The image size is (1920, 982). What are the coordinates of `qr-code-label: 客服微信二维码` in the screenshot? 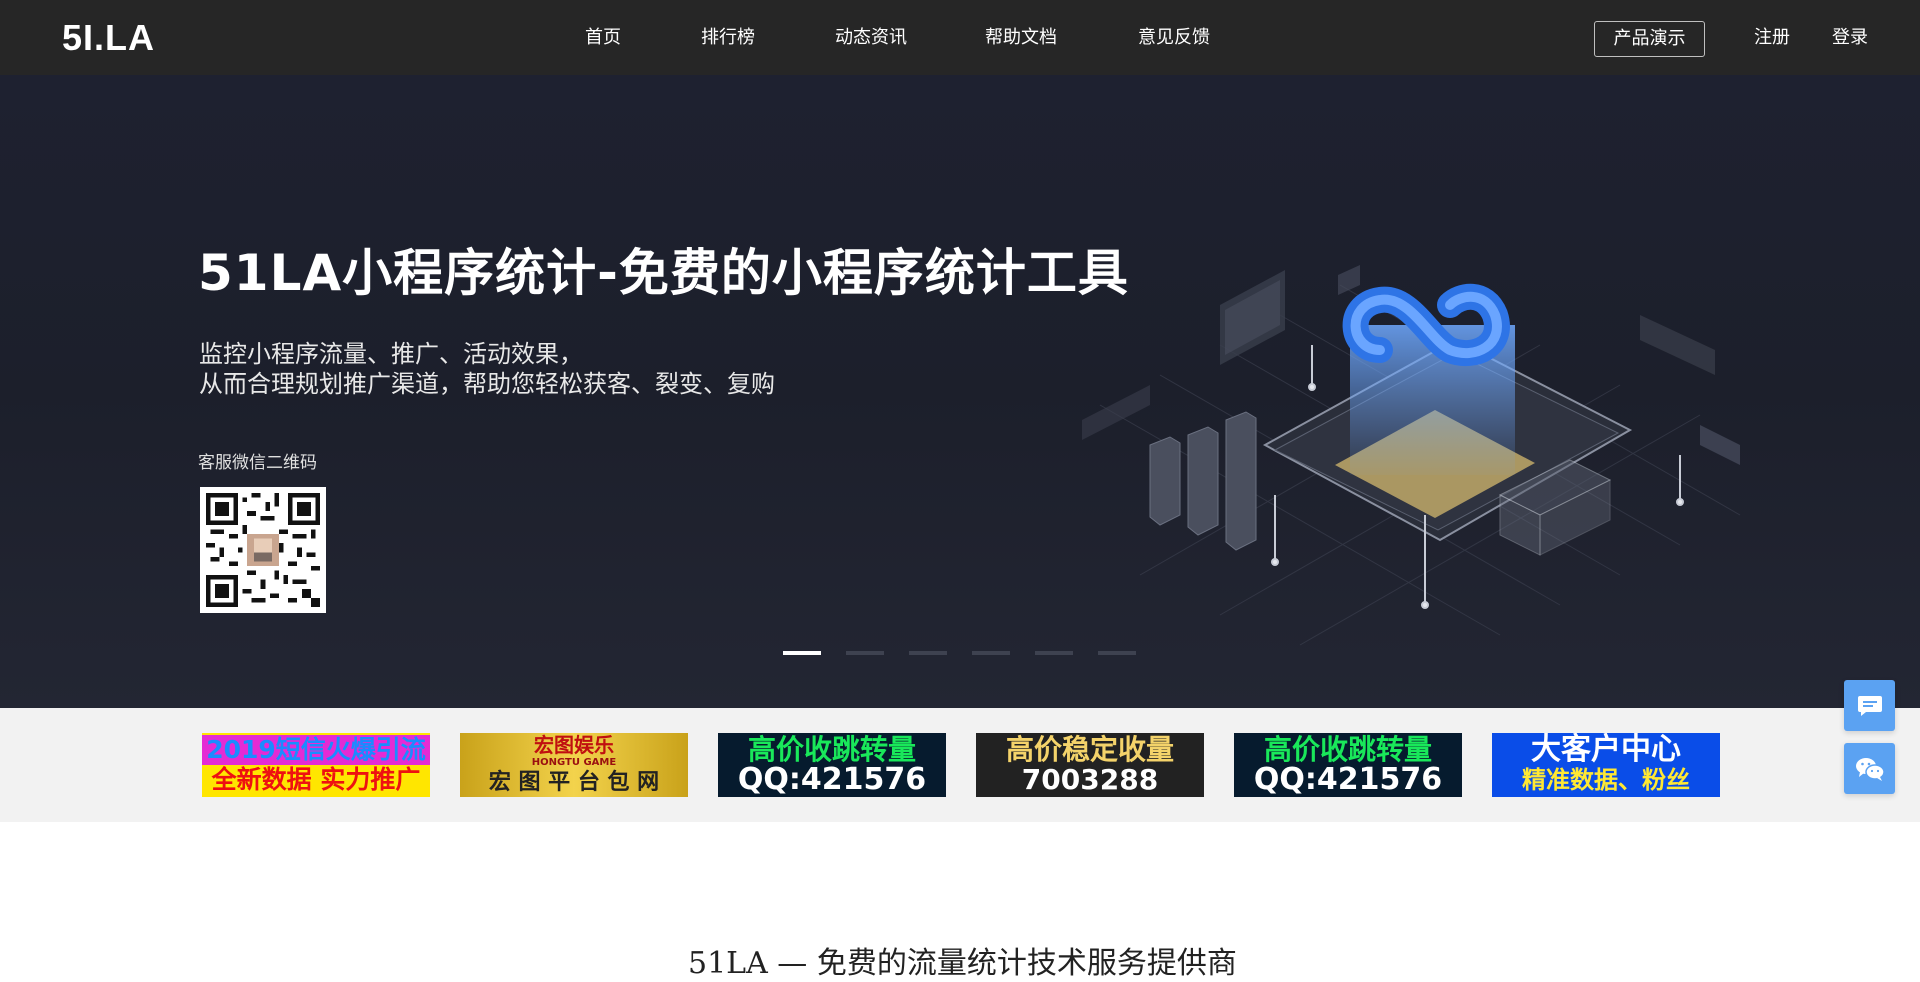 It's located at (257, 463).